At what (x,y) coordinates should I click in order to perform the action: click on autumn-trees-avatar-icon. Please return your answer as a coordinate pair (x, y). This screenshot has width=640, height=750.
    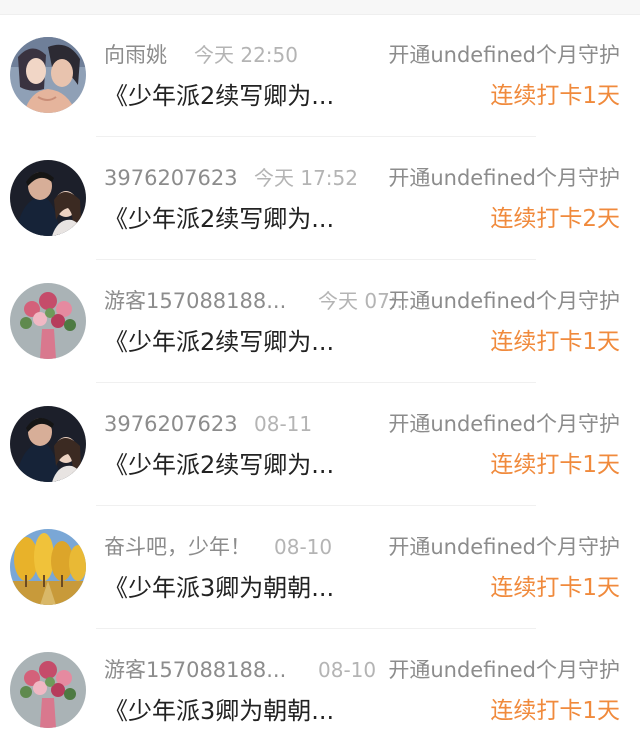
    Looking at the image, I should click on (48, 567).